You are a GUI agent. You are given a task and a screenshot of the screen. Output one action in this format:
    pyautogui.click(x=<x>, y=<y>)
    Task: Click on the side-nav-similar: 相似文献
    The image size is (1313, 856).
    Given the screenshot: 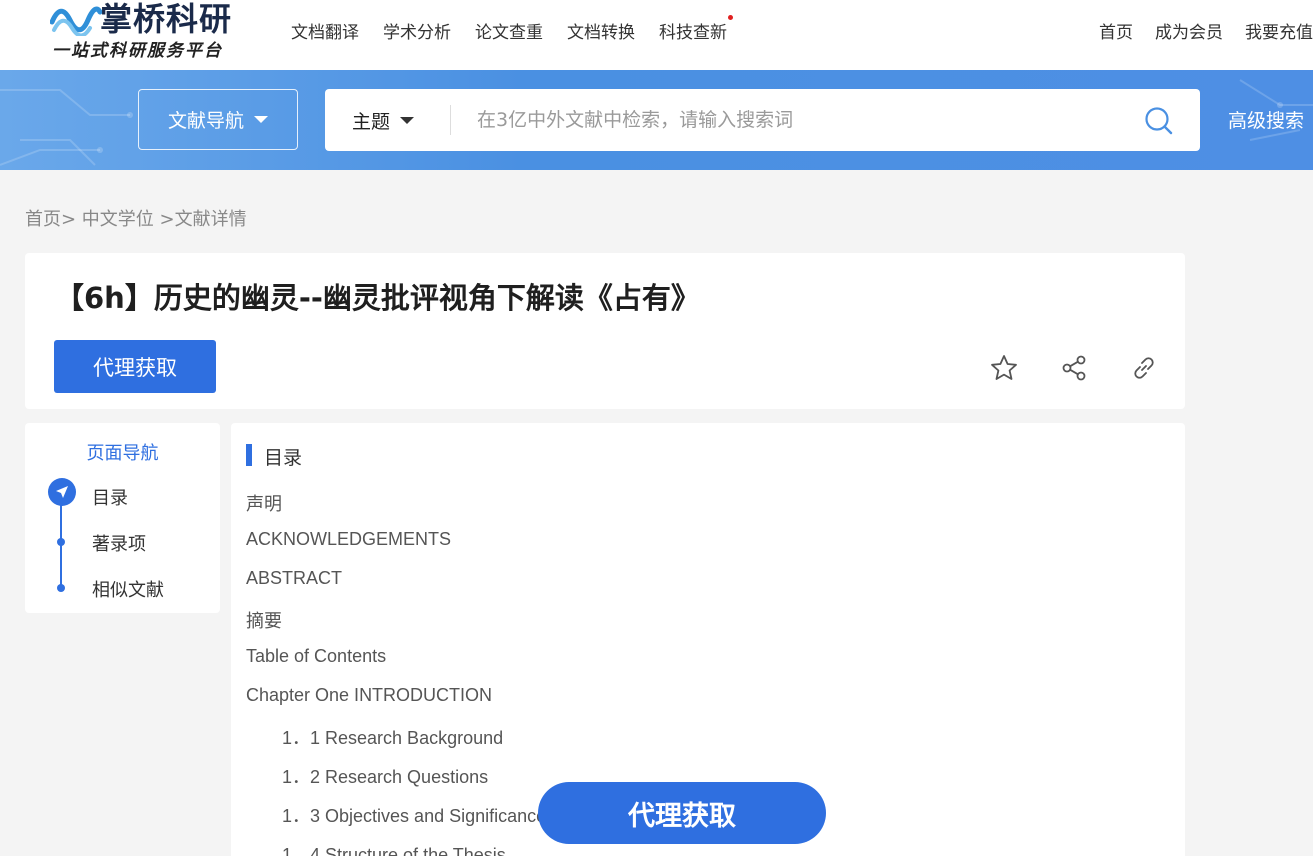 What is the action you would take?
    pyautogui.click(x=128, y=589)
    